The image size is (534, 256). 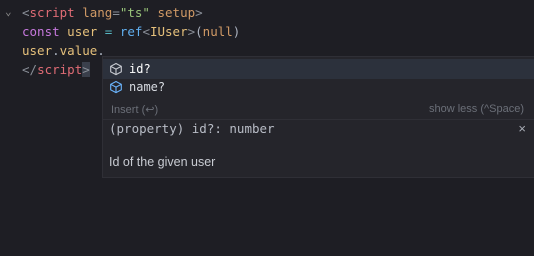 I want to click on code-line-2: const user = ref<IUser>(null), so click(x=131, y=31).